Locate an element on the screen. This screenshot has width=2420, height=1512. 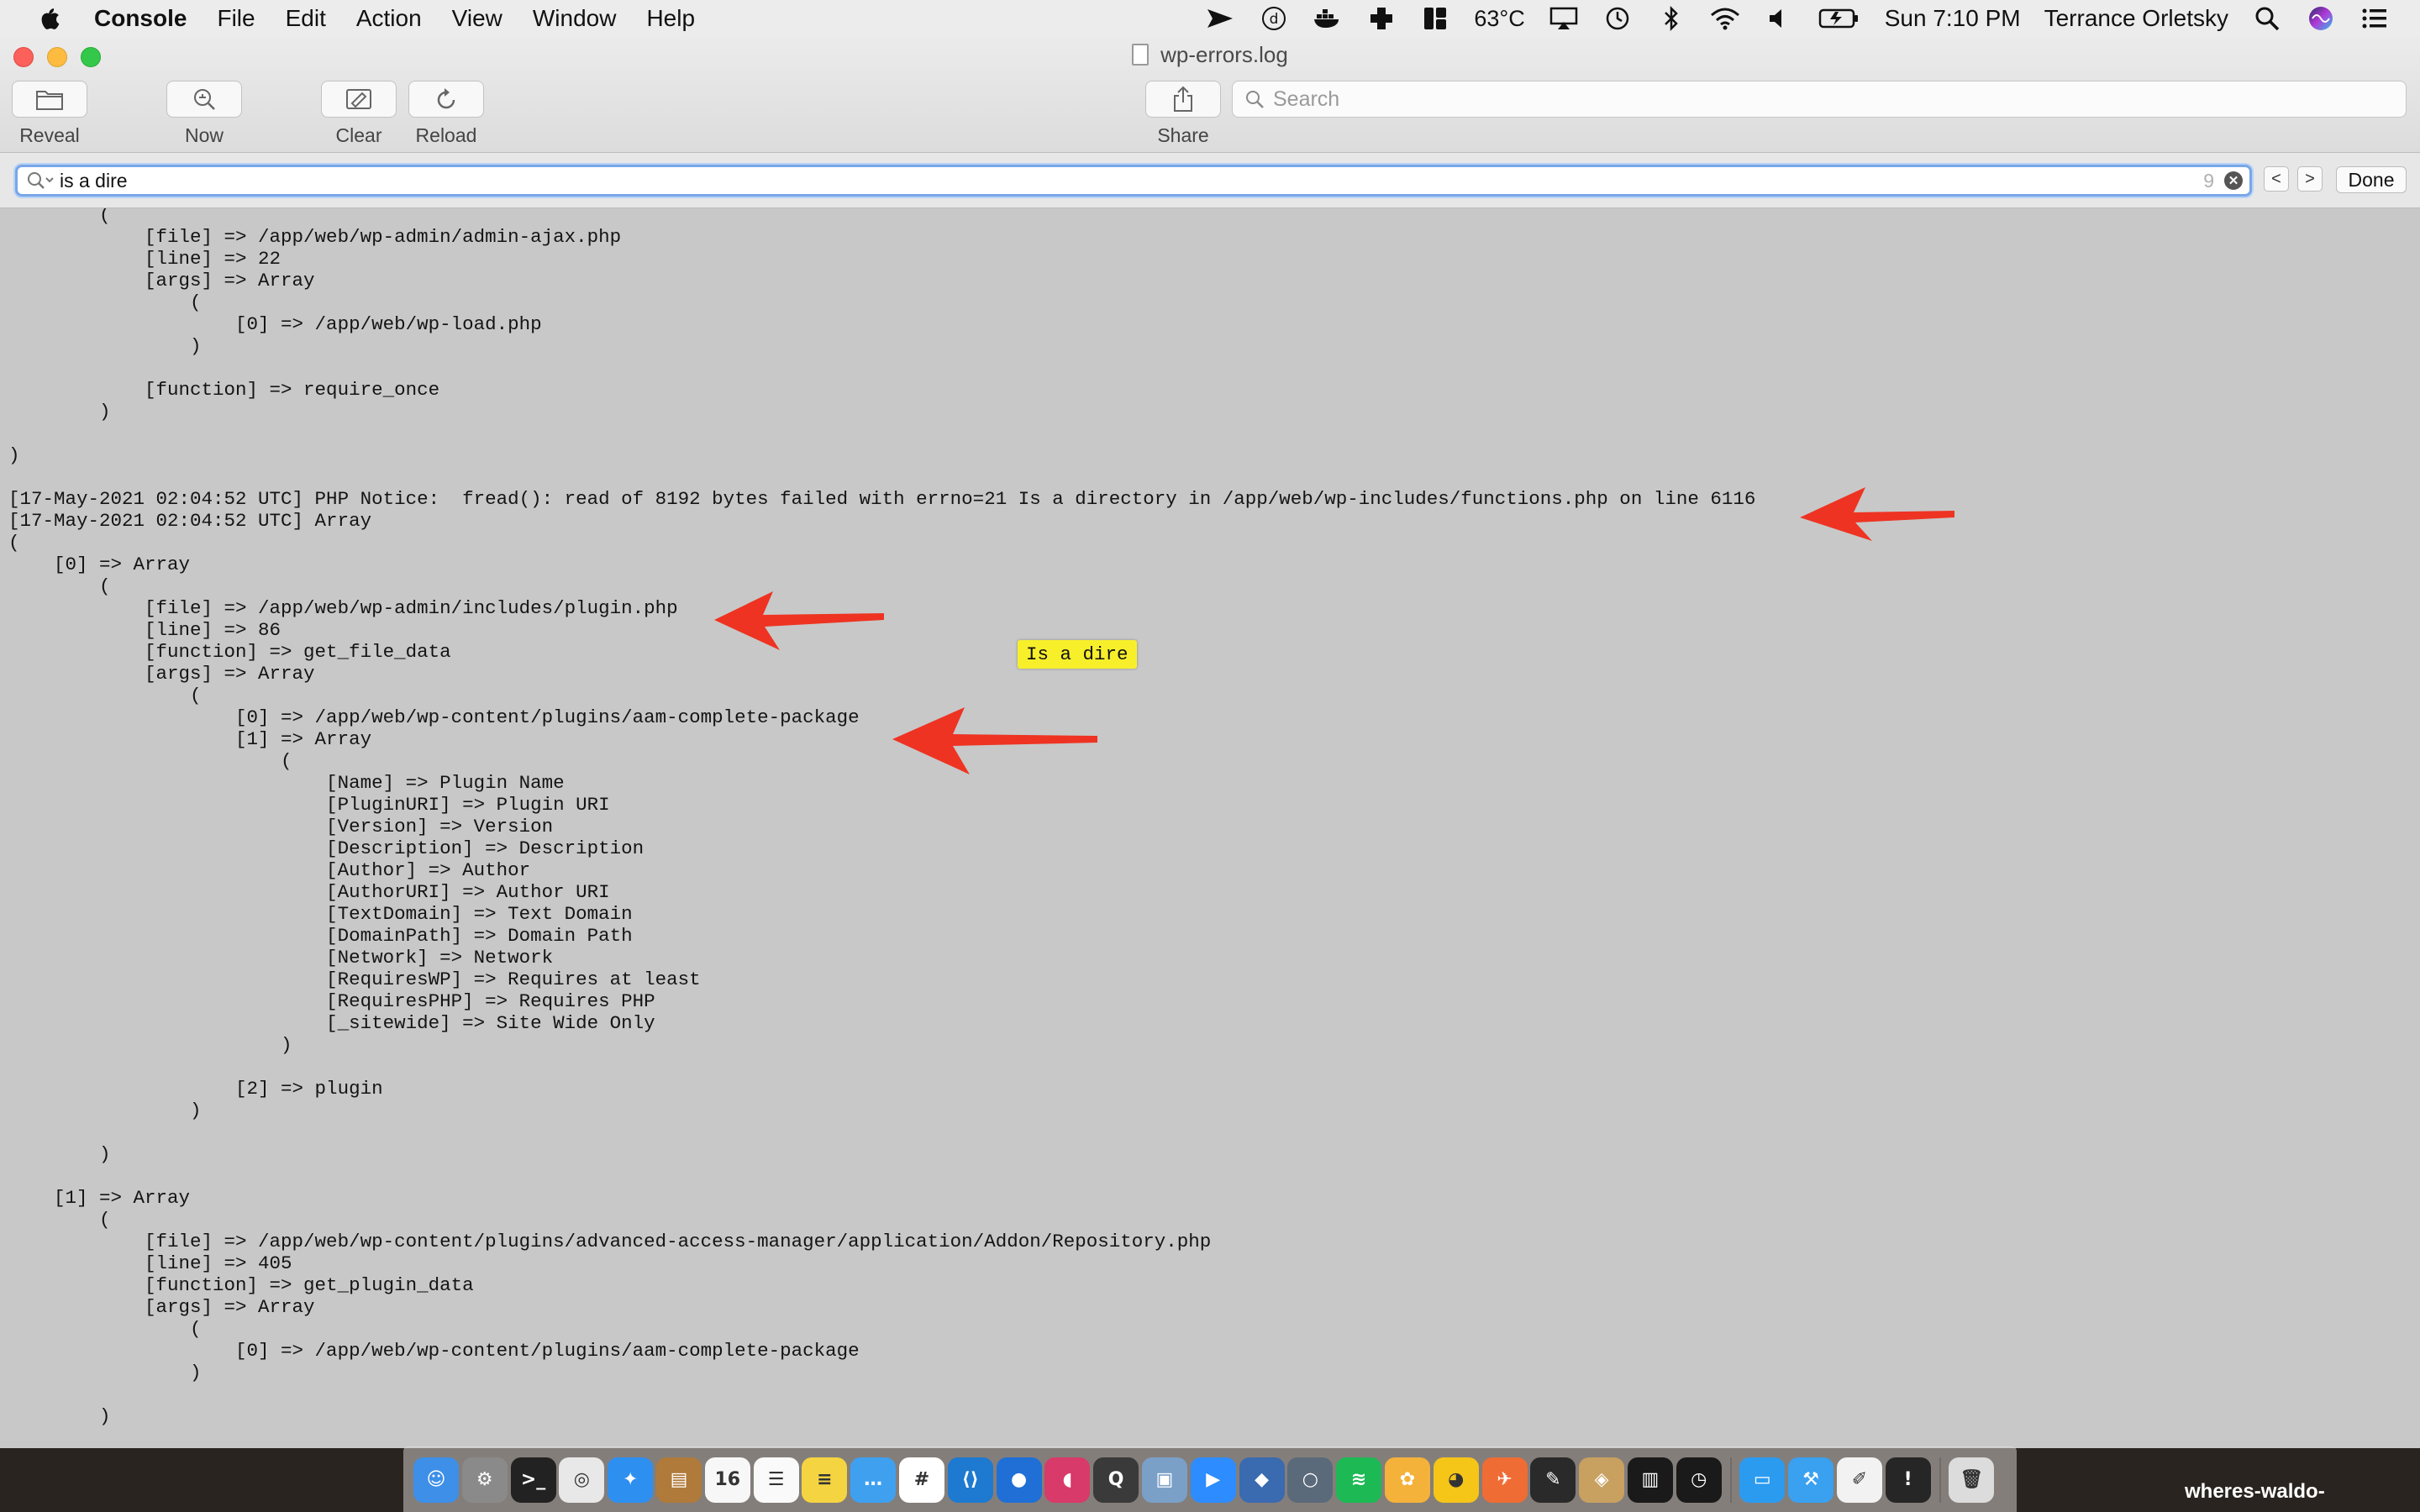
log-line: [function] => get_plugin_data is located at coordinates (241, 1285).